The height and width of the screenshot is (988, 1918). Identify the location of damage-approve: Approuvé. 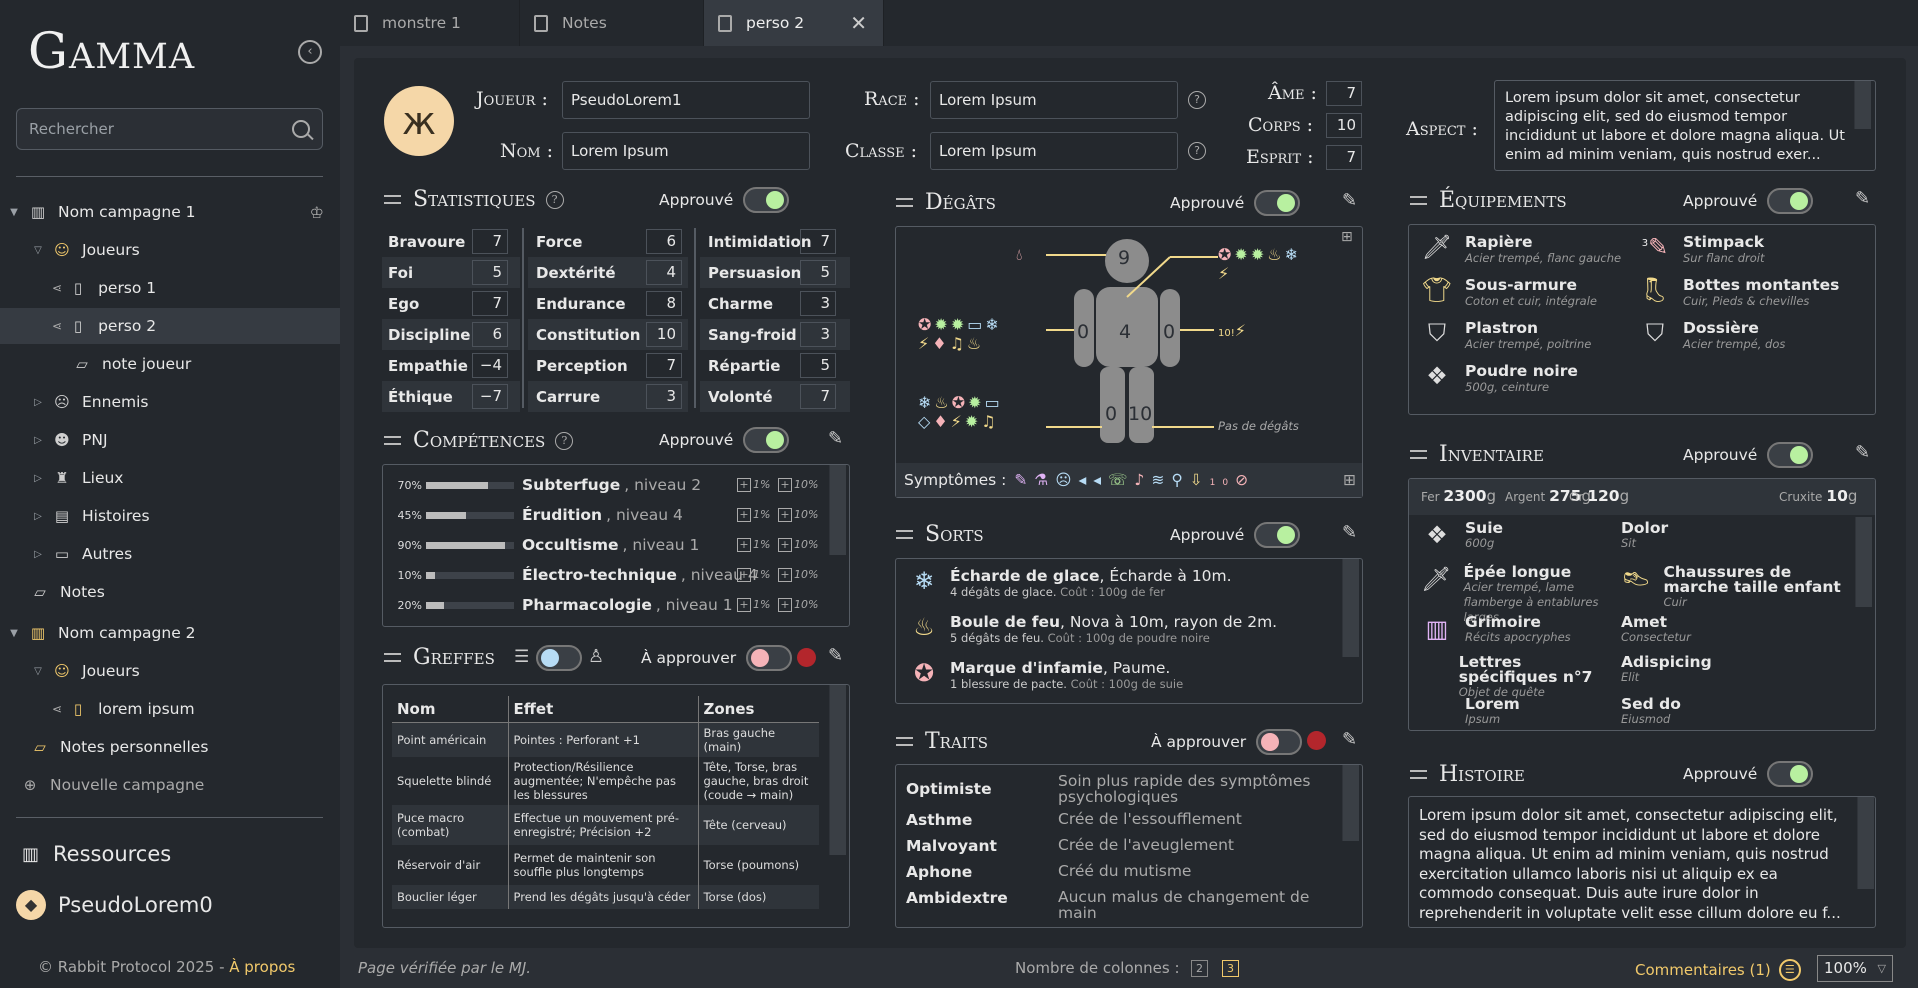
(1235, 203).